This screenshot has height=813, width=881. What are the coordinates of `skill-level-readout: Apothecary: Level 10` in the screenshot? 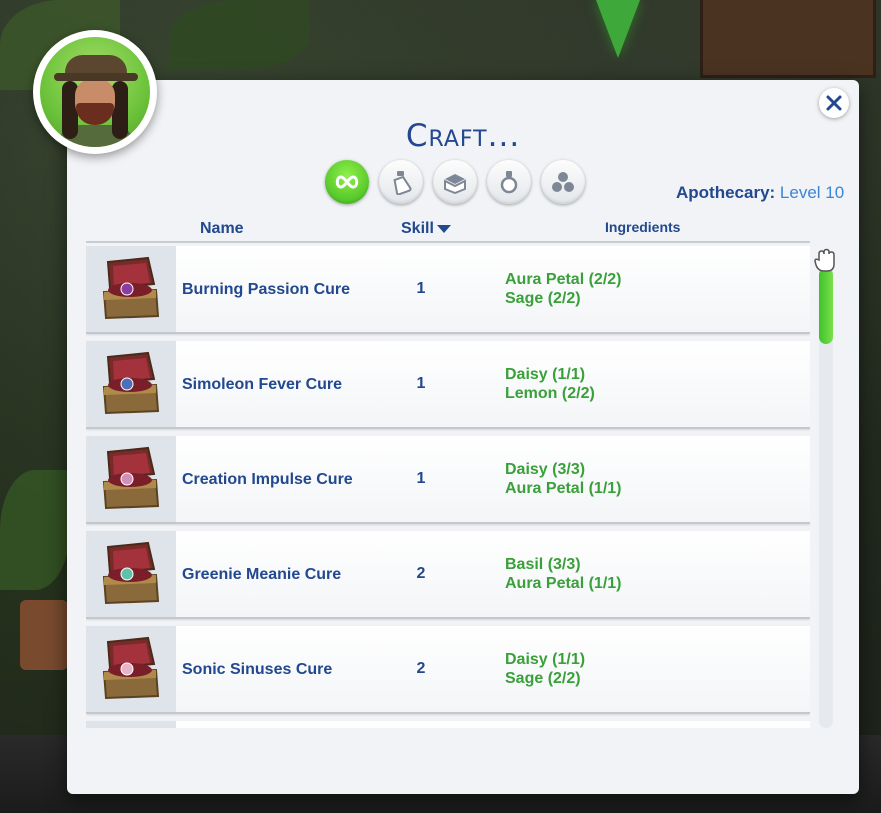 It's located at (760, 193).